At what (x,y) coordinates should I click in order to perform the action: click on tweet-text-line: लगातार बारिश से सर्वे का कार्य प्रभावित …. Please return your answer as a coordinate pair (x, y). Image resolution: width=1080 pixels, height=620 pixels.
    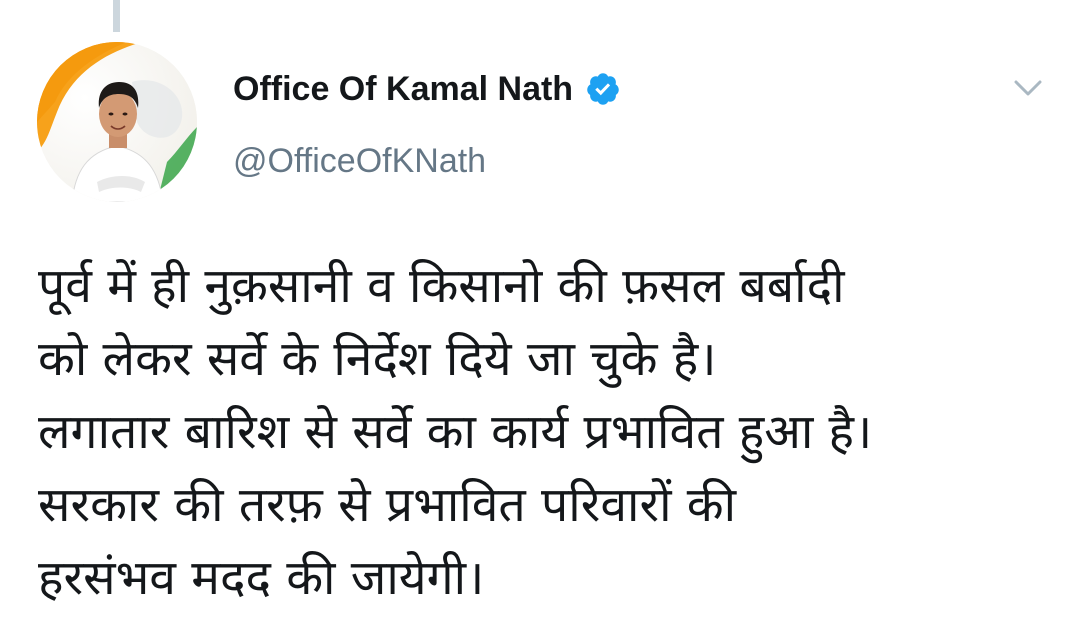
    Looking at the image, I should click on (455, 432).